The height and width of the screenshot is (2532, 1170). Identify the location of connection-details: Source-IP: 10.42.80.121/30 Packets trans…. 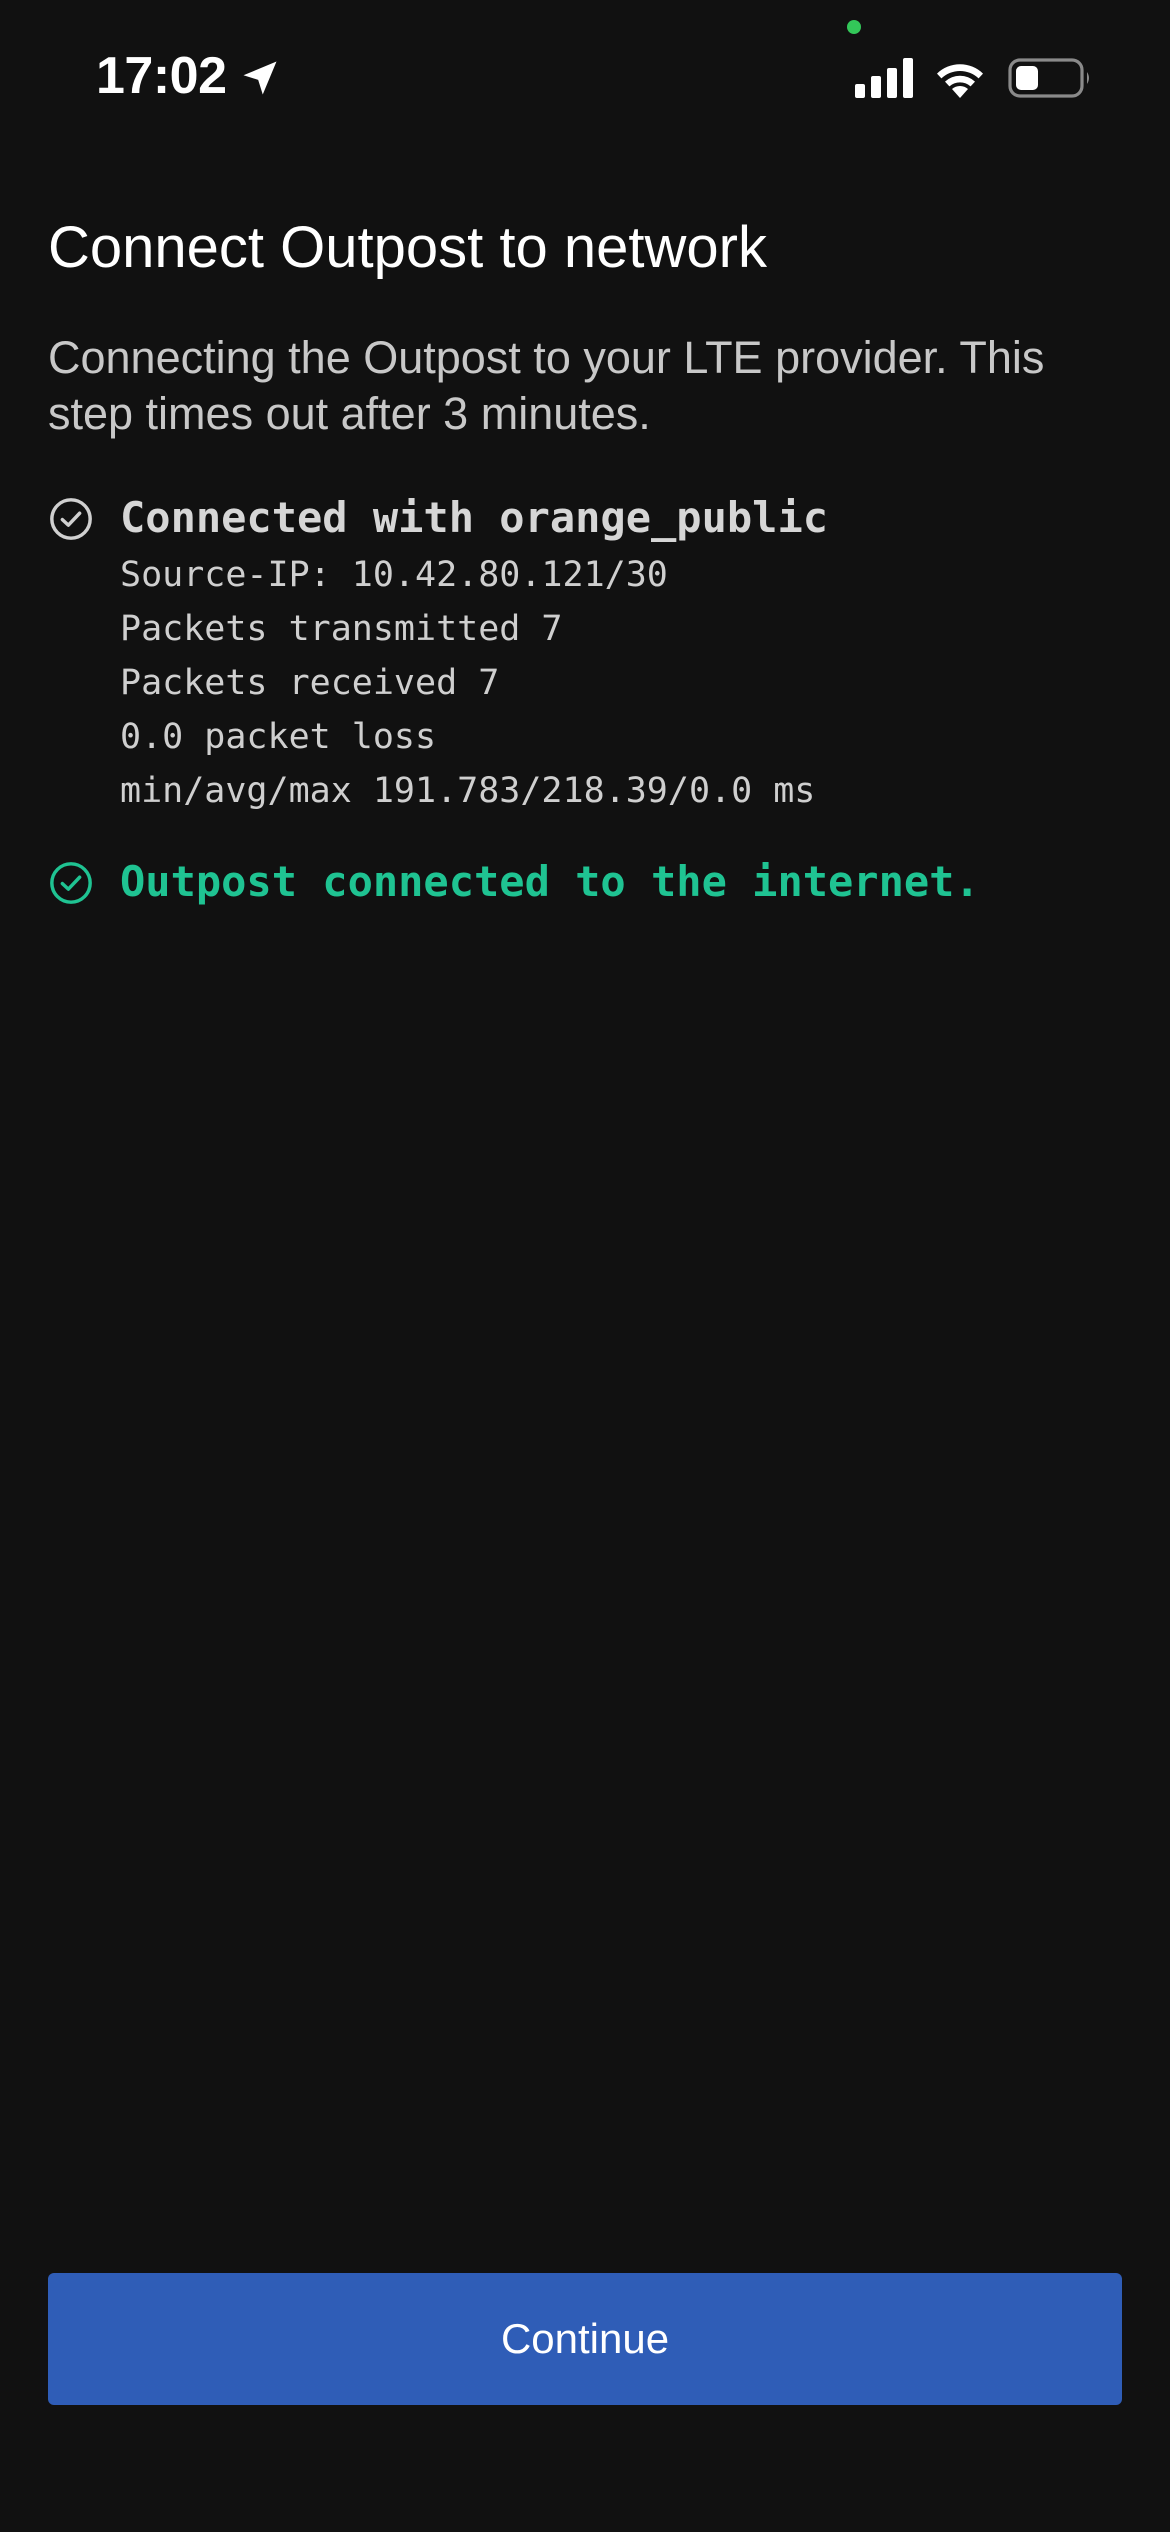
(467, 683).